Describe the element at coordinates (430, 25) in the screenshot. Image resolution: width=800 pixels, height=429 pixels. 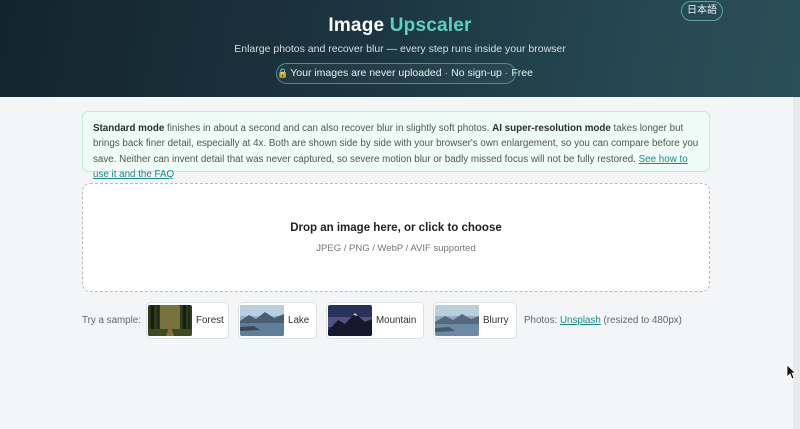
I see `title-accent: Upscaler` at that location.